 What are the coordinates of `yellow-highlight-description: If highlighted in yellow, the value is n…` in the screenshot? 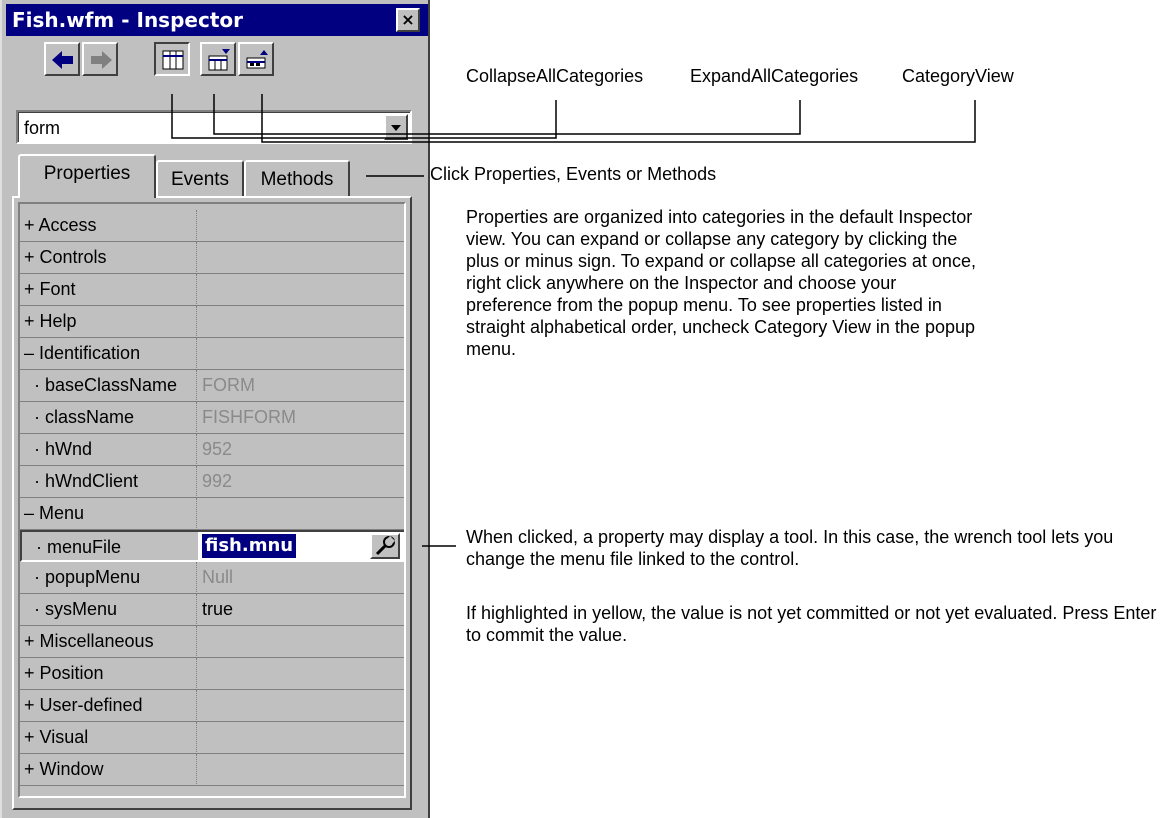 It's located at (811, 624).